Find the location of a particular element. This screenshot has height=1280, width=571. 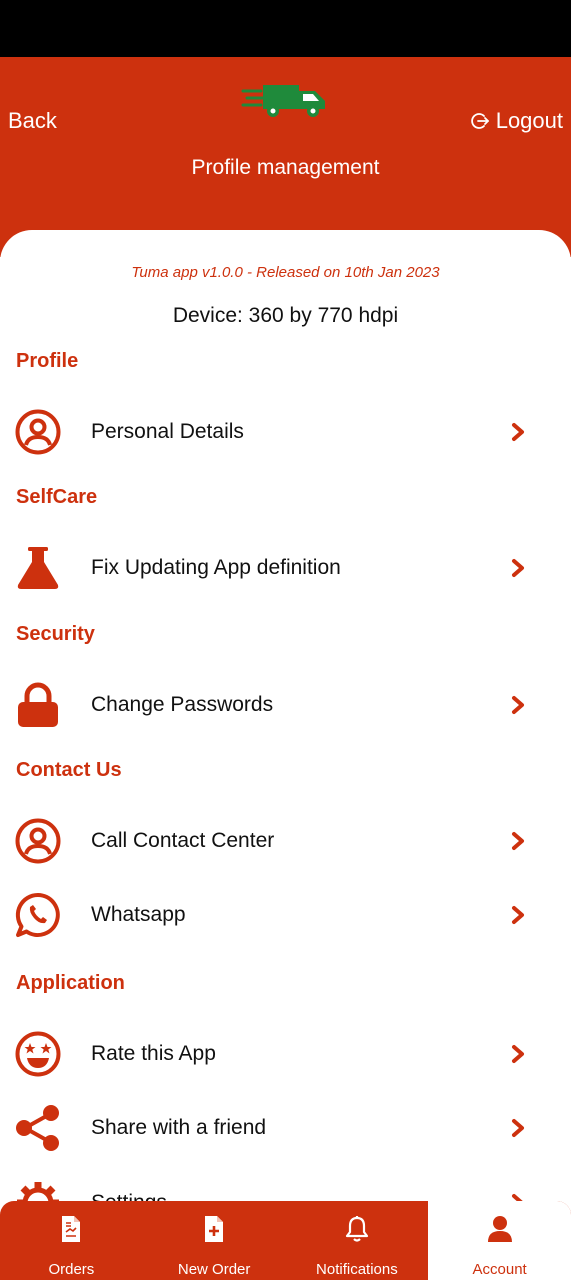

section-profile: Profile is located at coordinates (47, 361).